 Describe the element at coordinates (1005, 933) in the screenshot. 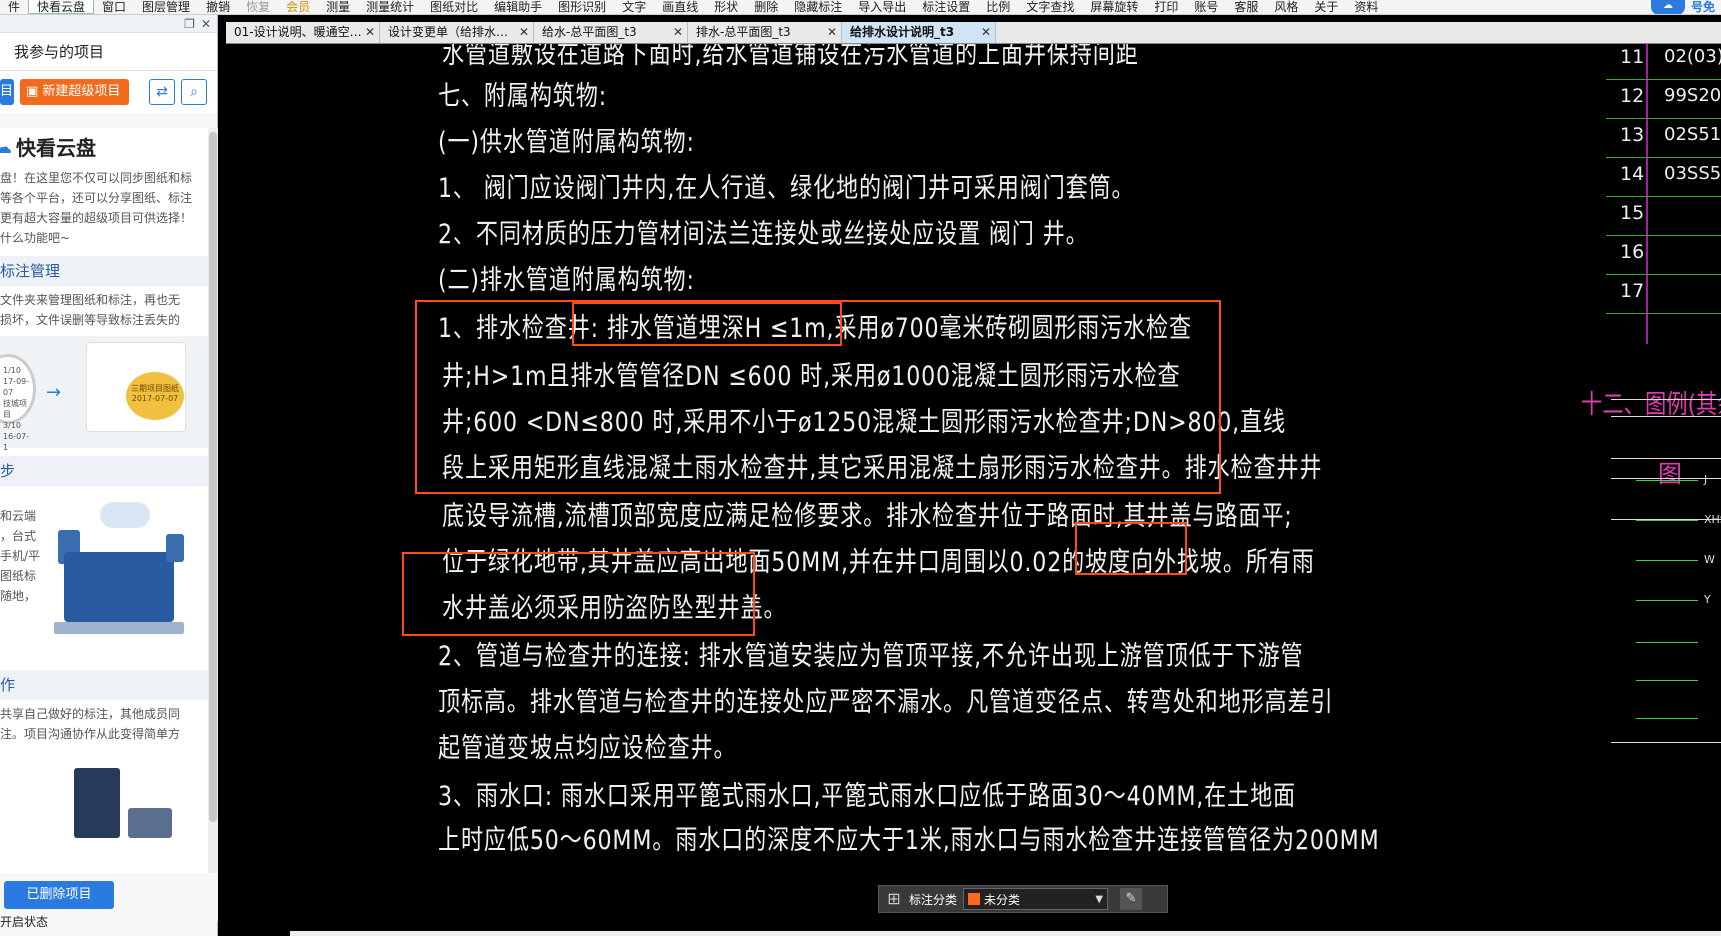

I see `horizontal-scrollbar` at that location.